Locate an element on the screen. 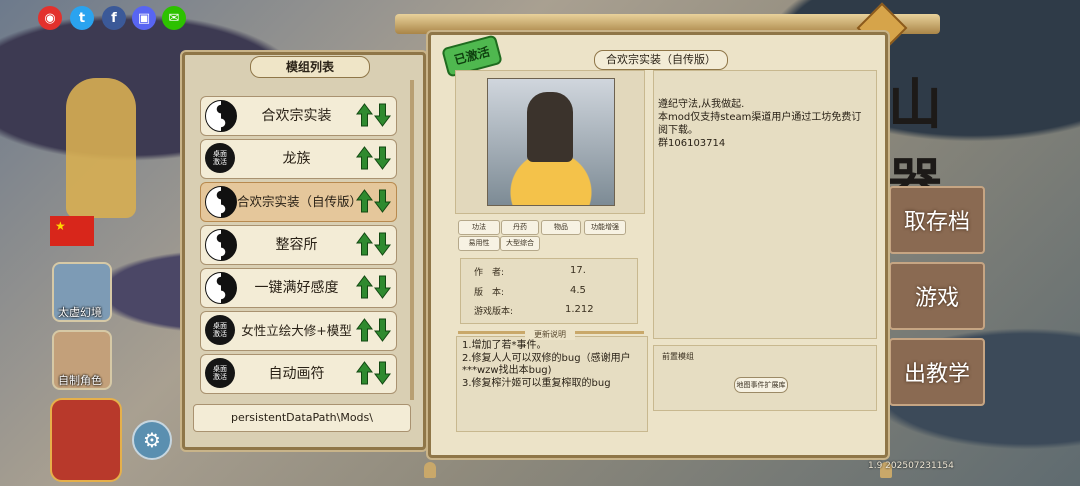 The image size is (1080, 486). version-label: 版 本: is located at coordinates (489, 293).